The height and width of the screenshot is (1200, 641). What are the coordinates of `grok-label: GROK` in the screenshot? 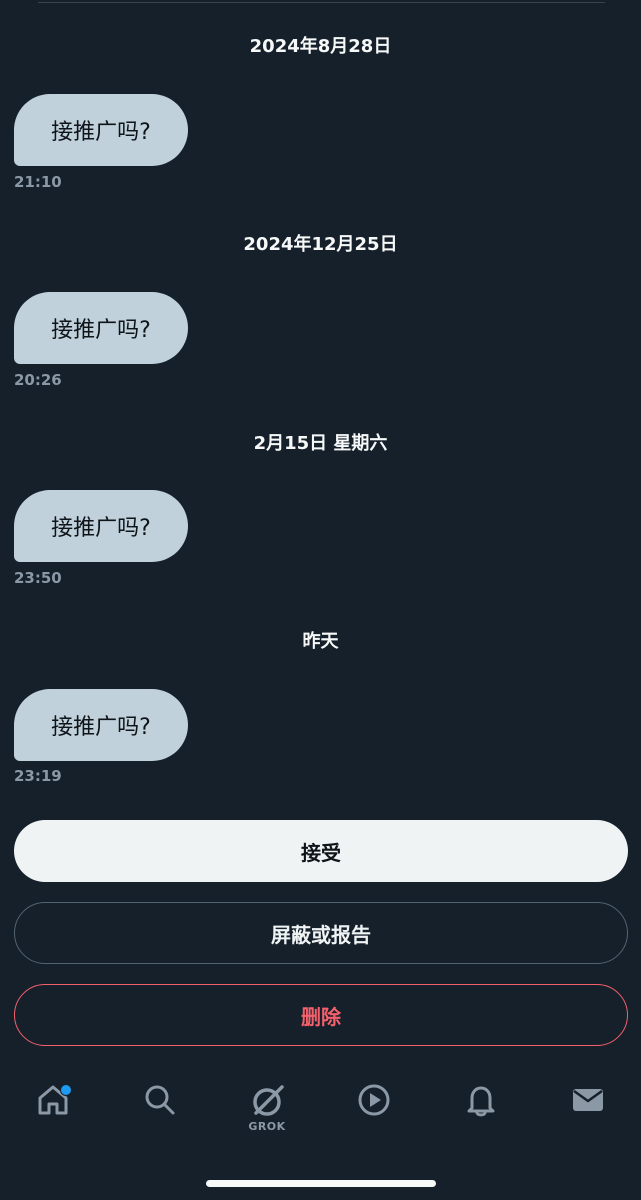 It's located at (267, 1126).